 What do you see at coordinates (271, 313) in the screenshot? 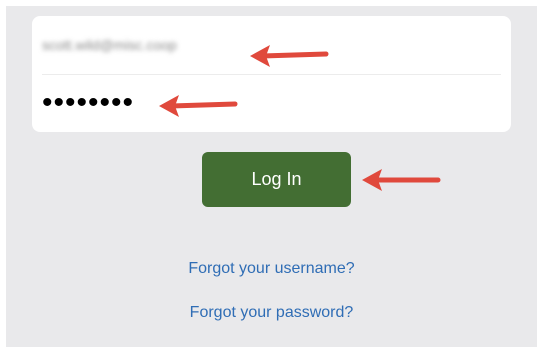
I see `forgot-password-link: Forgot your password?` at bounding box center [271, 313].